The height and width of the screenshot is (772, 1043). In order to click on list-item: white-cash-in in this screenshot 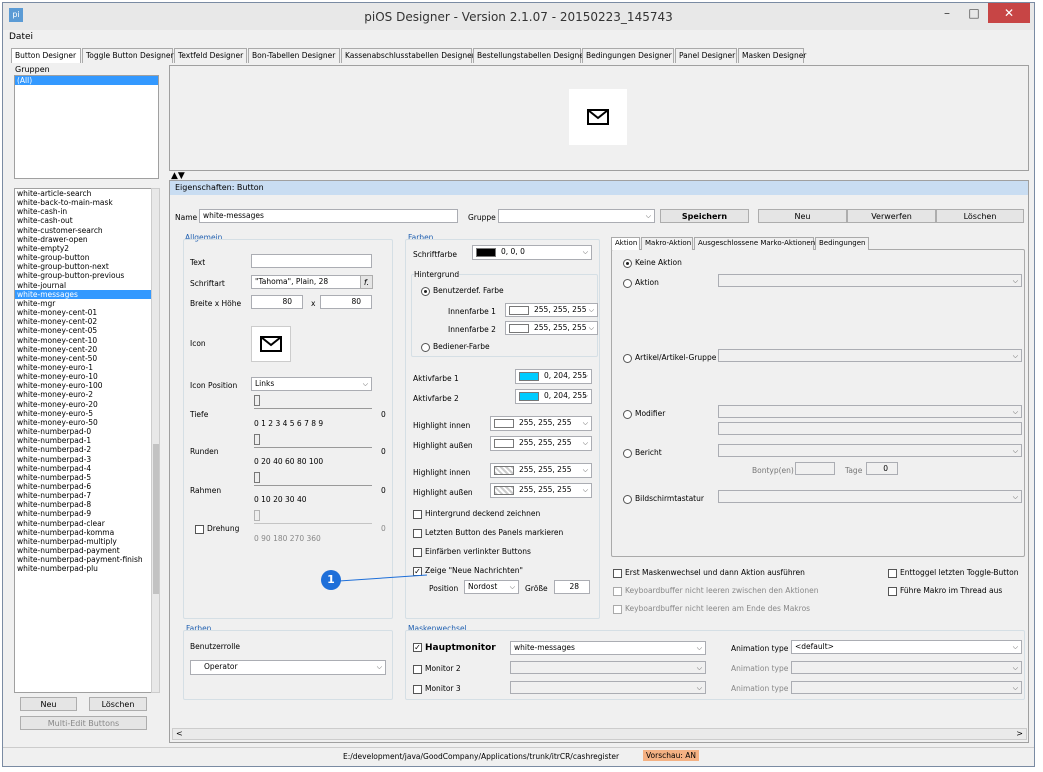, I will do `click(83, 211)`.